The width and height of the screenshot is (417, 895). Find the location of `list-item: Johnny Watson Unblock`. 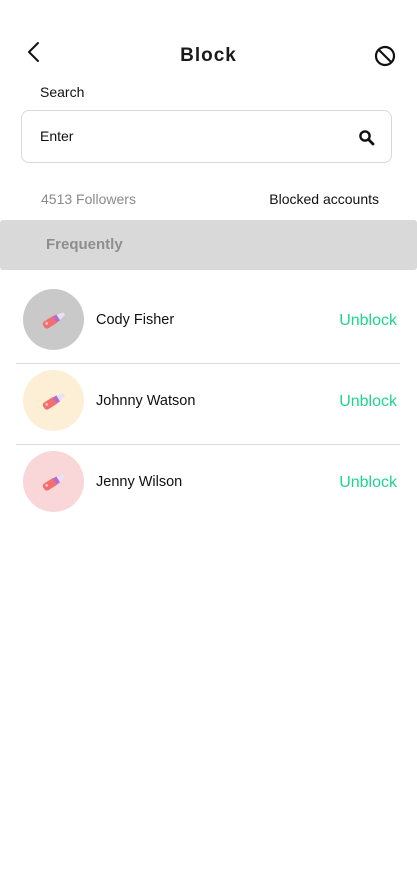

list-item: Johnny Watson Unblock is located at coordinates (208, 404).